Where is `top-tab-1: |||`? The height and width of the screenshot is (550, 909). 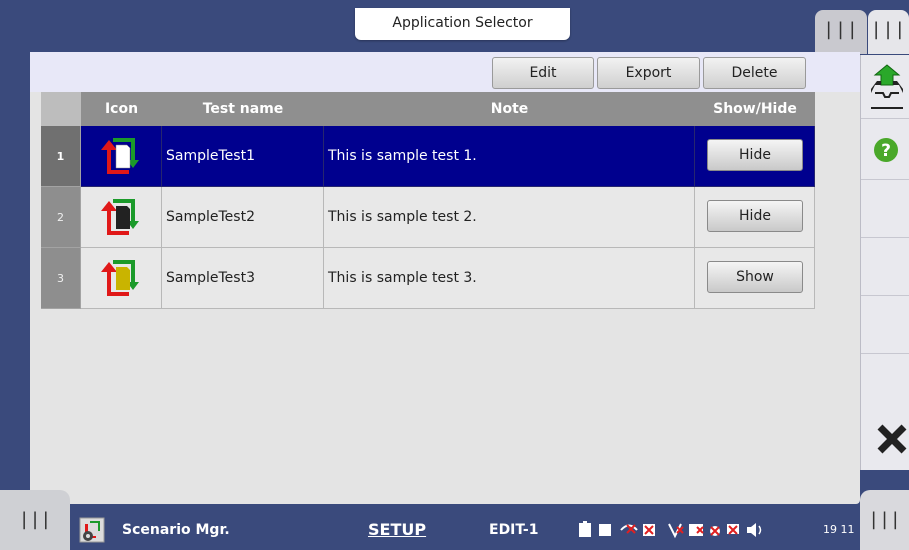
top-tab-1: ||| is located at coordinates (841, 32).